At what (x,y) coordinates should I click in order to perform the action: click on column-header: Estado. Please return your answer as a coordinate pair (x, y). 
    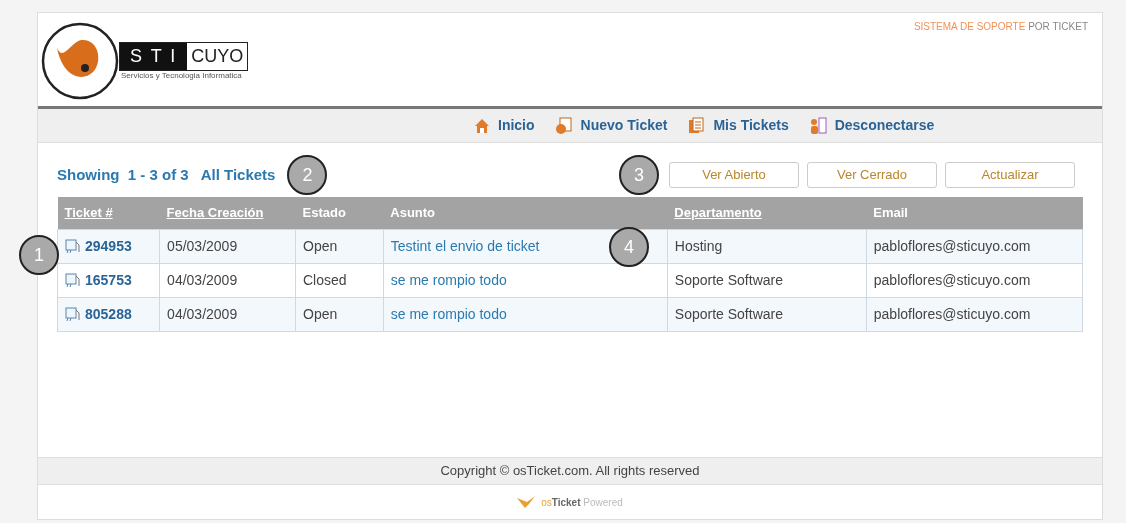
    Looking at the image, I should click on (339, 213).